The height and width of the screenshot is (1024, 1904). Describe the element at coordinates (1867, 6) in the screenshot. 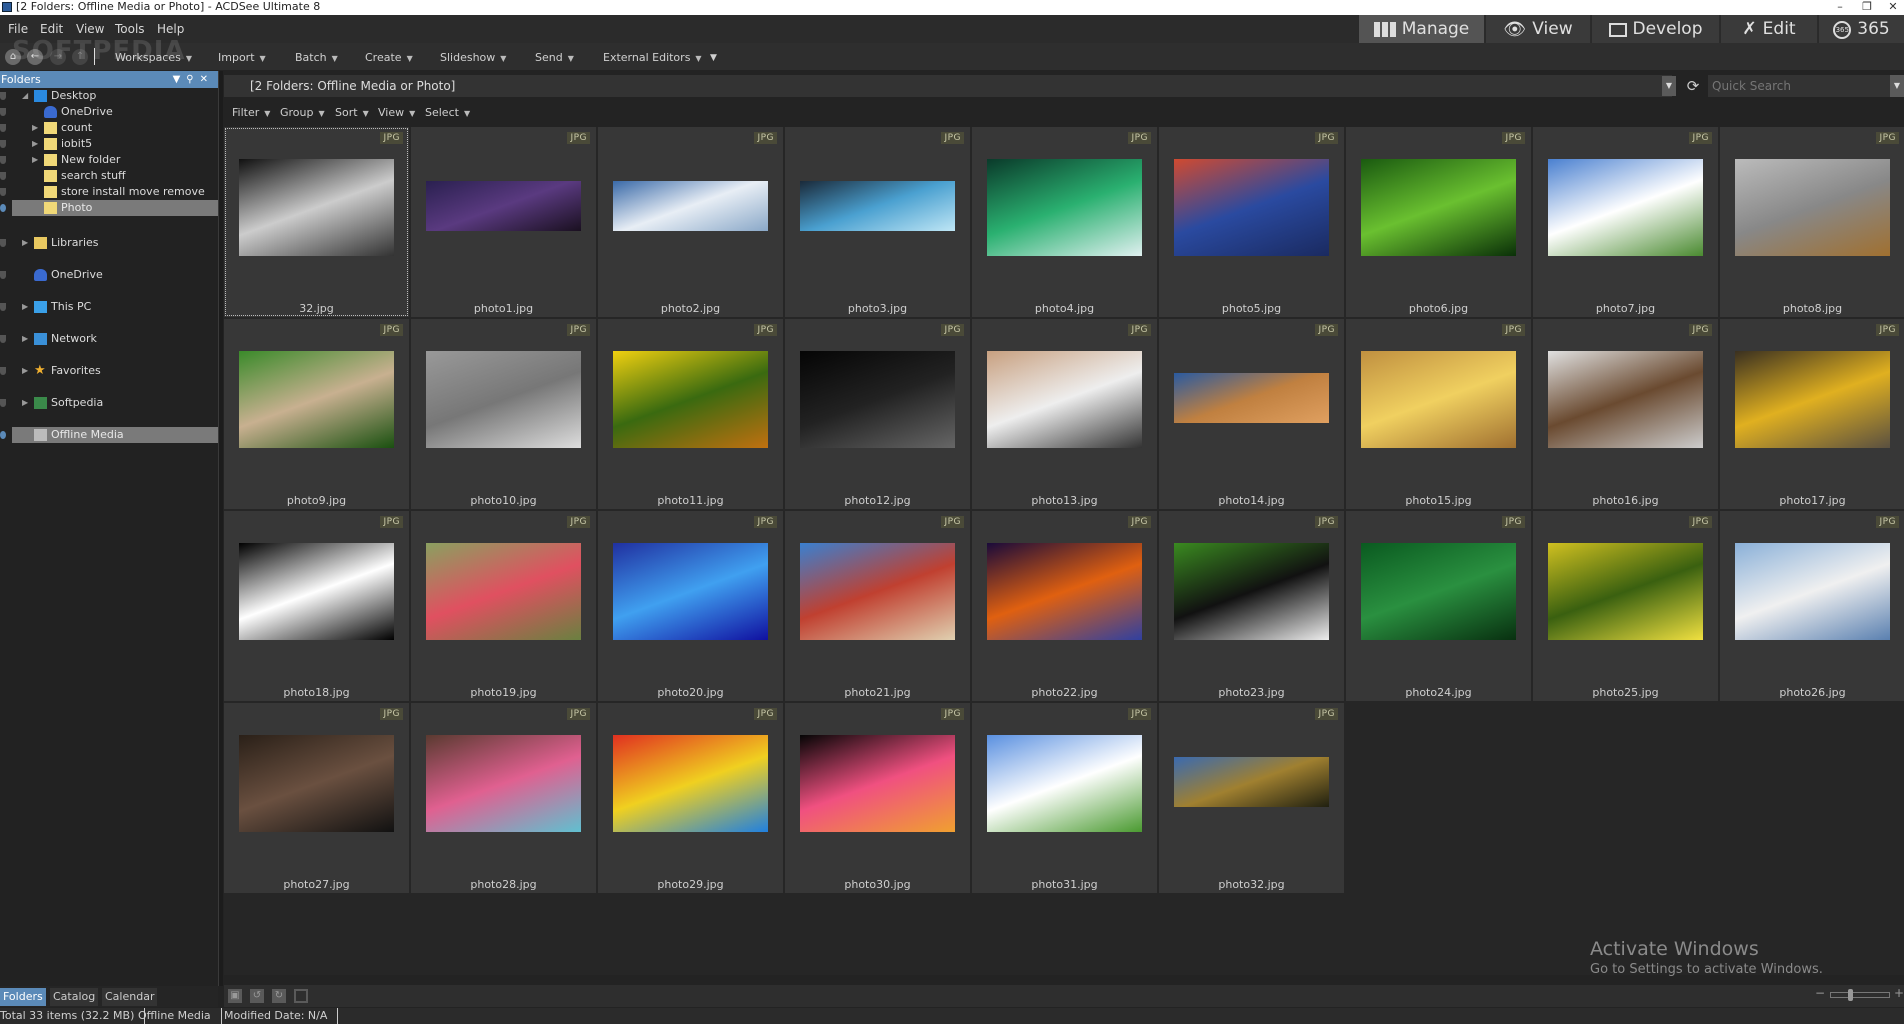

I see `restore-button: ❐` at that location.